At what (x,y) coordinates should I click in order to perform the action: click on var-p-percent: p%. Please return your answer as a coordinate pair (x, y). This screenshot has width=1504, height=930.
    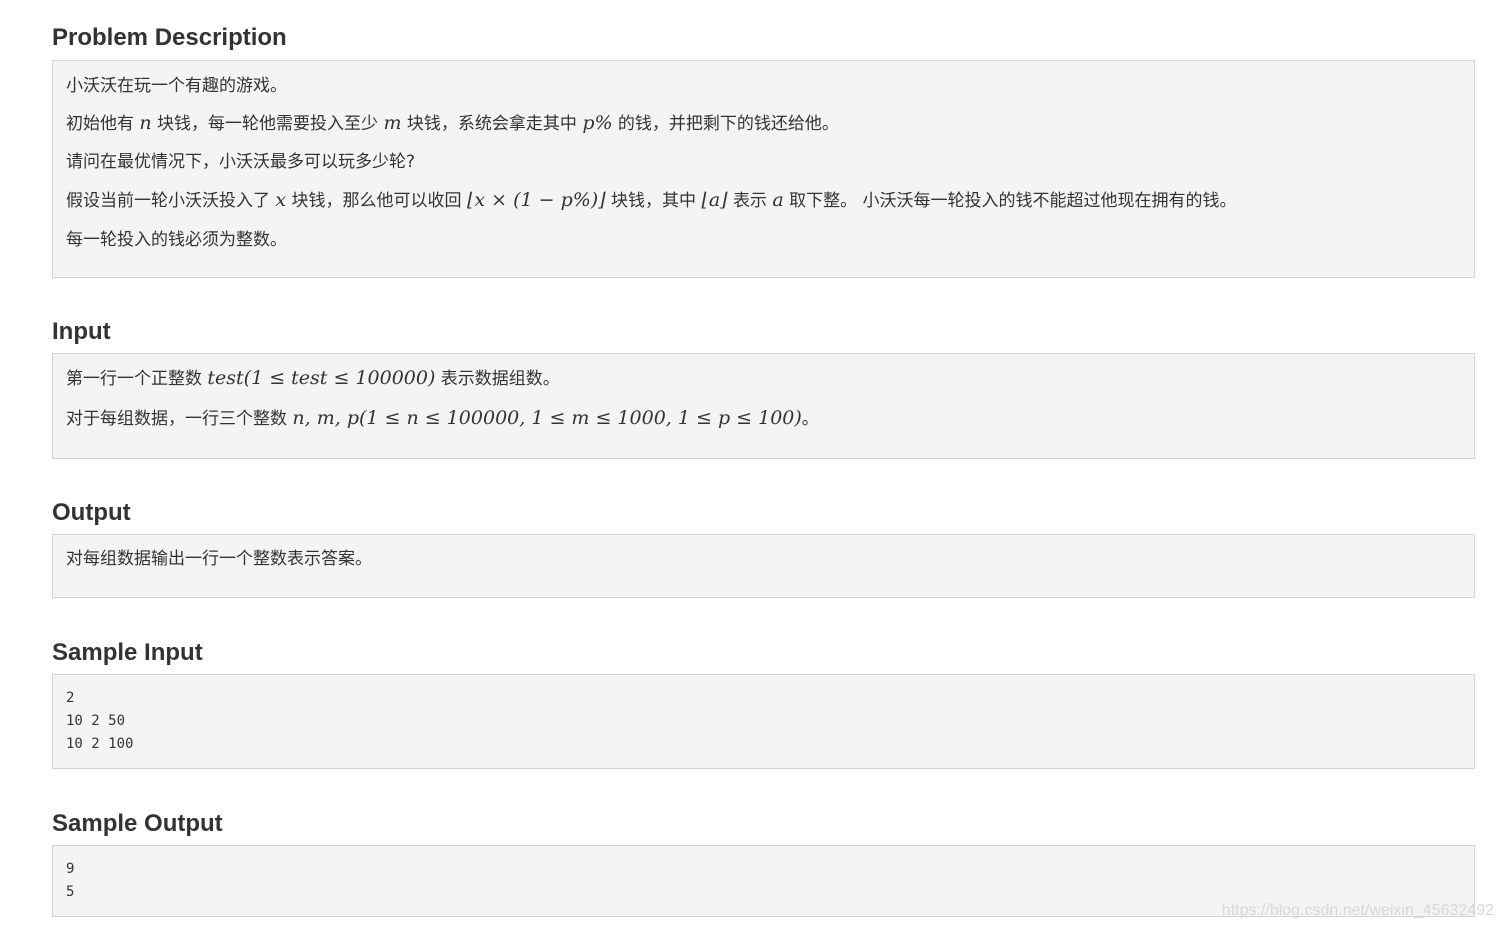
    Looking at the image, I should click on (597, 123).